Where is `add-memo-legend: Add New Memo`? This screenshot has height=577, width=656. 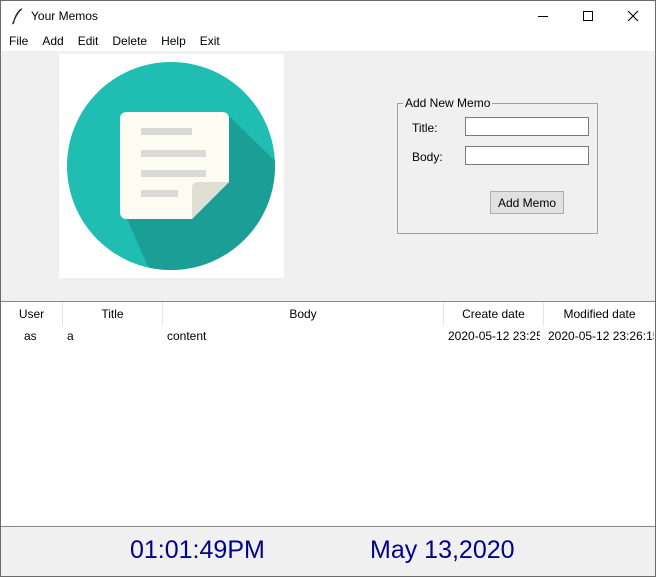 add-memo-legend: Add New Memo is located at coordinates (448, 103).